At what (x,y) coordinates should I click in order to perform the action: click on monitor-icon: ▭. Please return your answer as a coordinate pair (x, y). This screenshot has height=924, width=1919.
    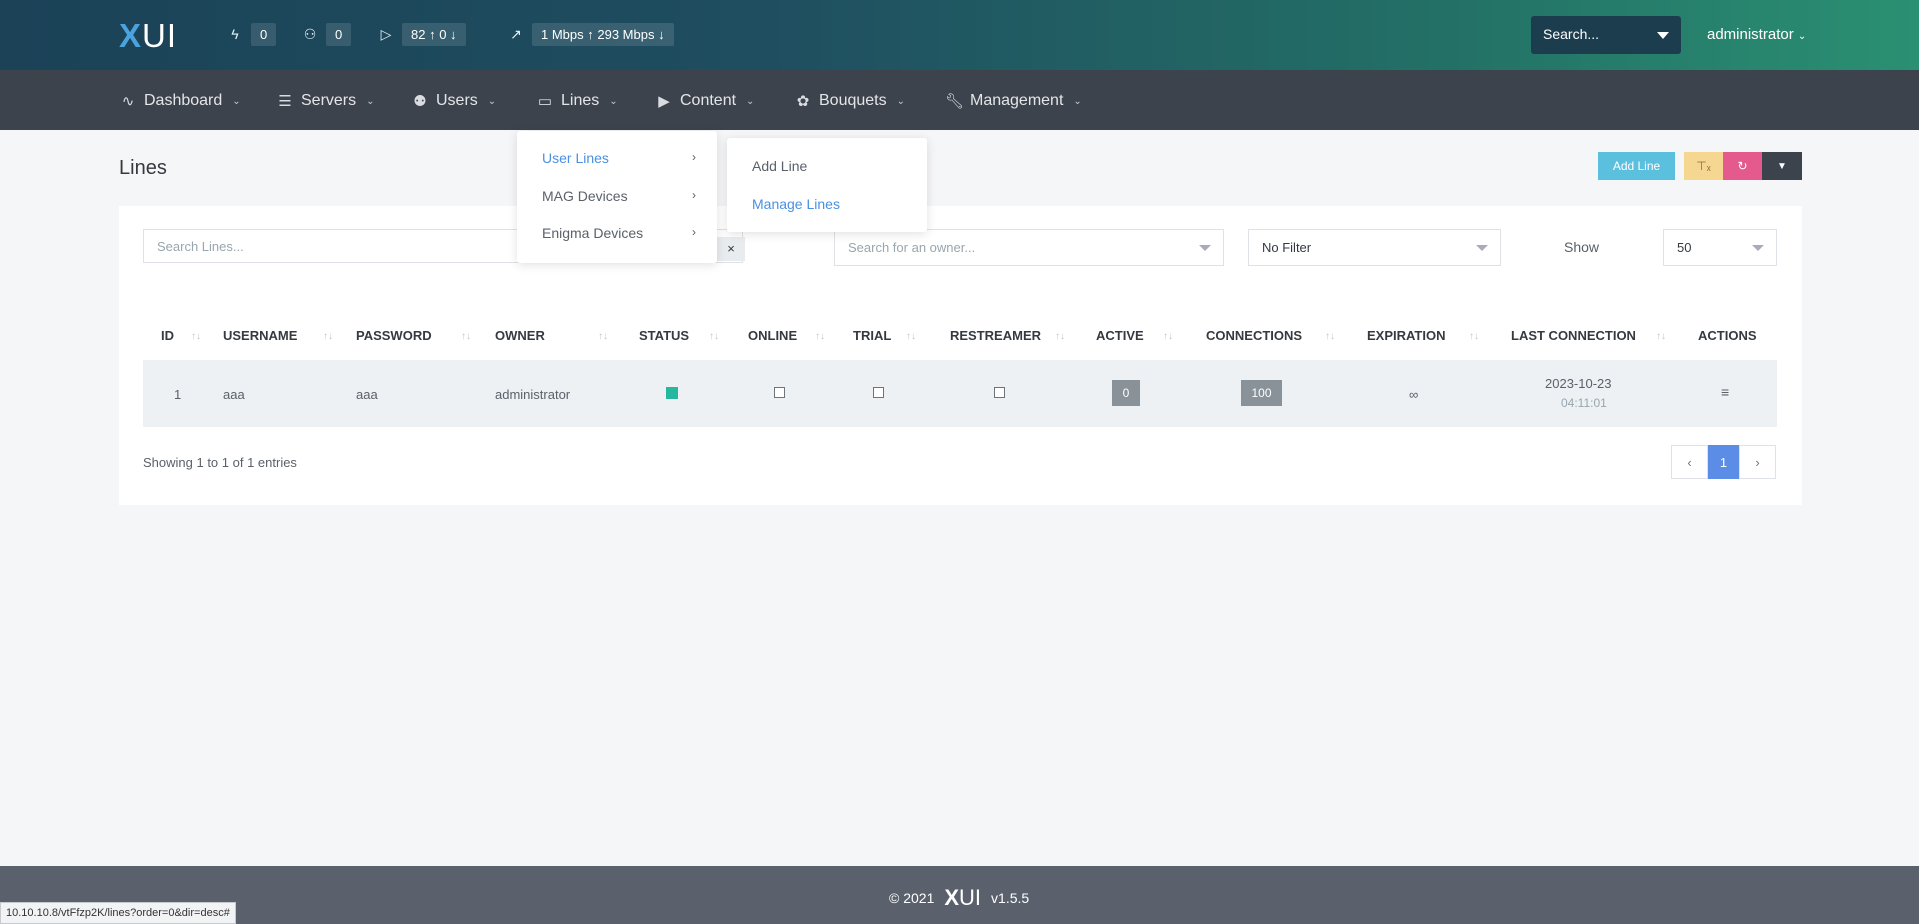
    Looking at the image, I should click on (545, 101).